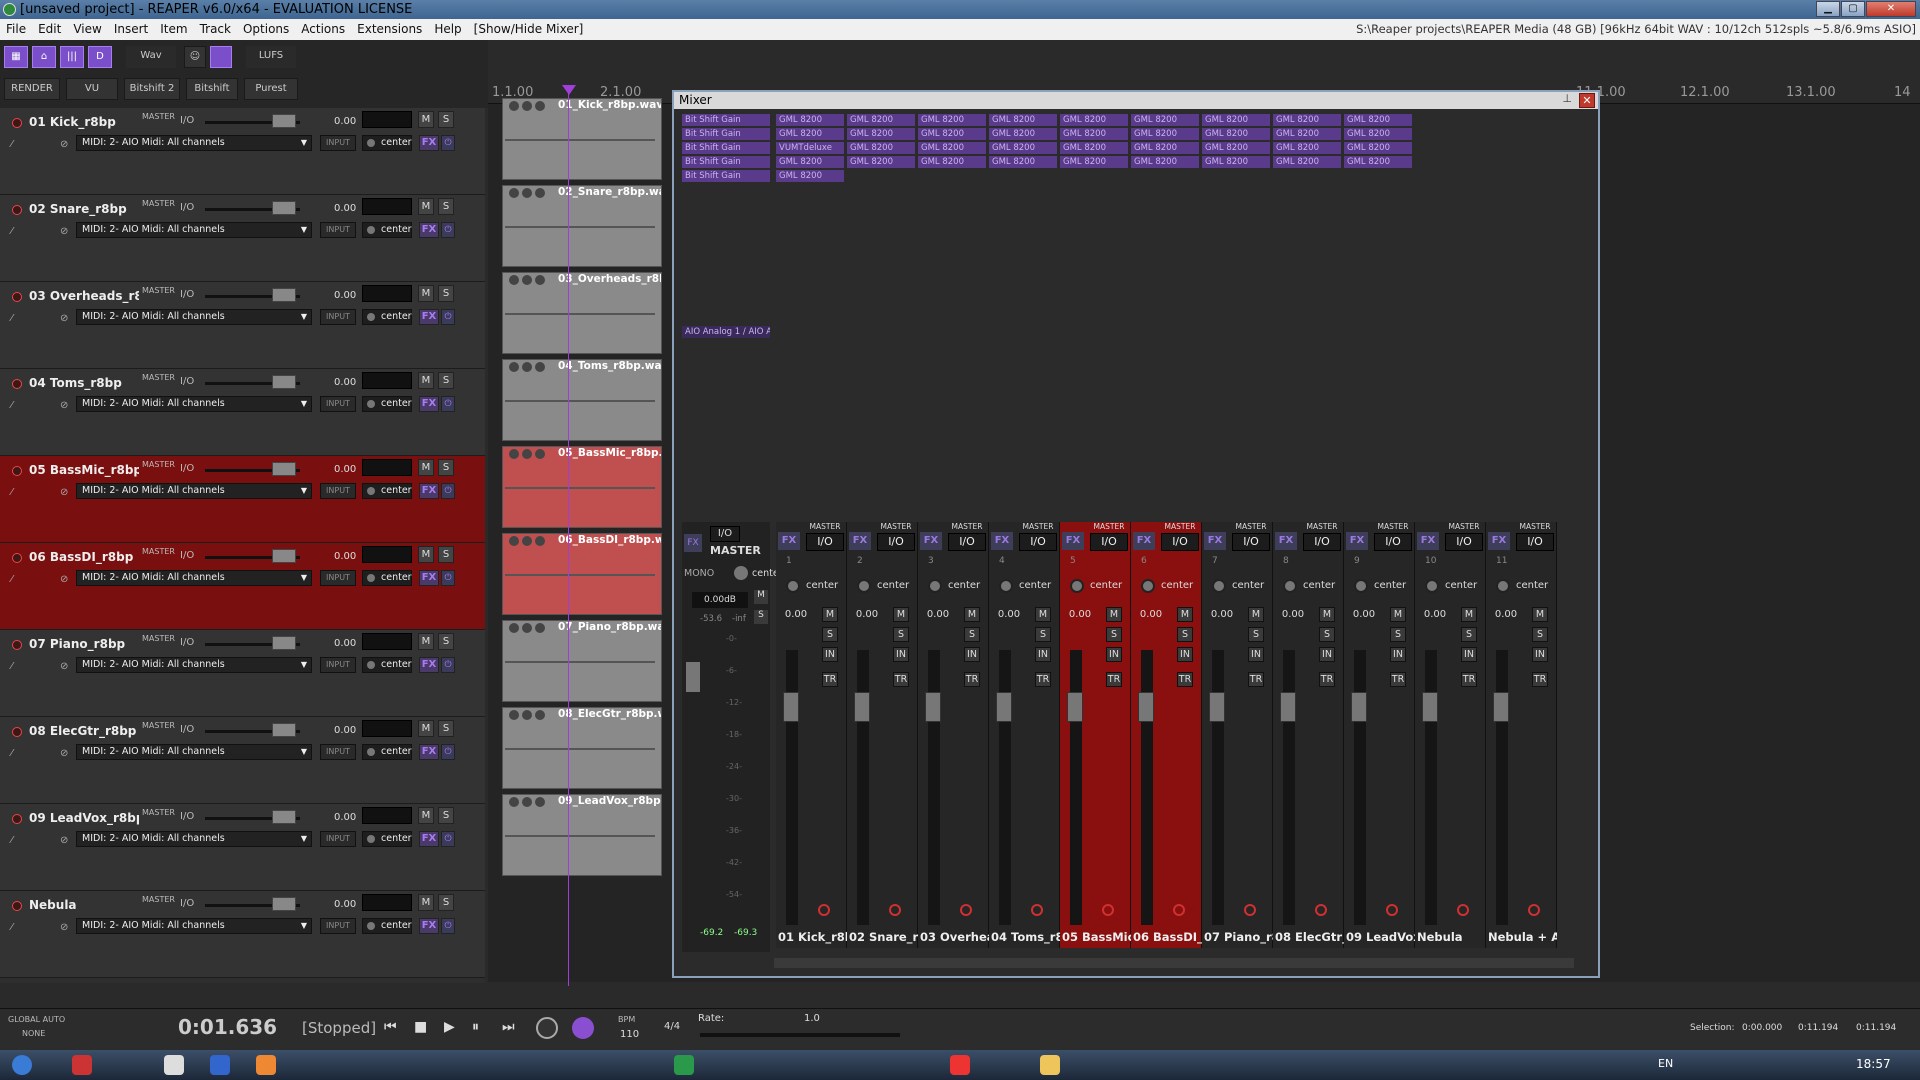  I want to click on mixer-close-button: ✕, so click(1587, 100).